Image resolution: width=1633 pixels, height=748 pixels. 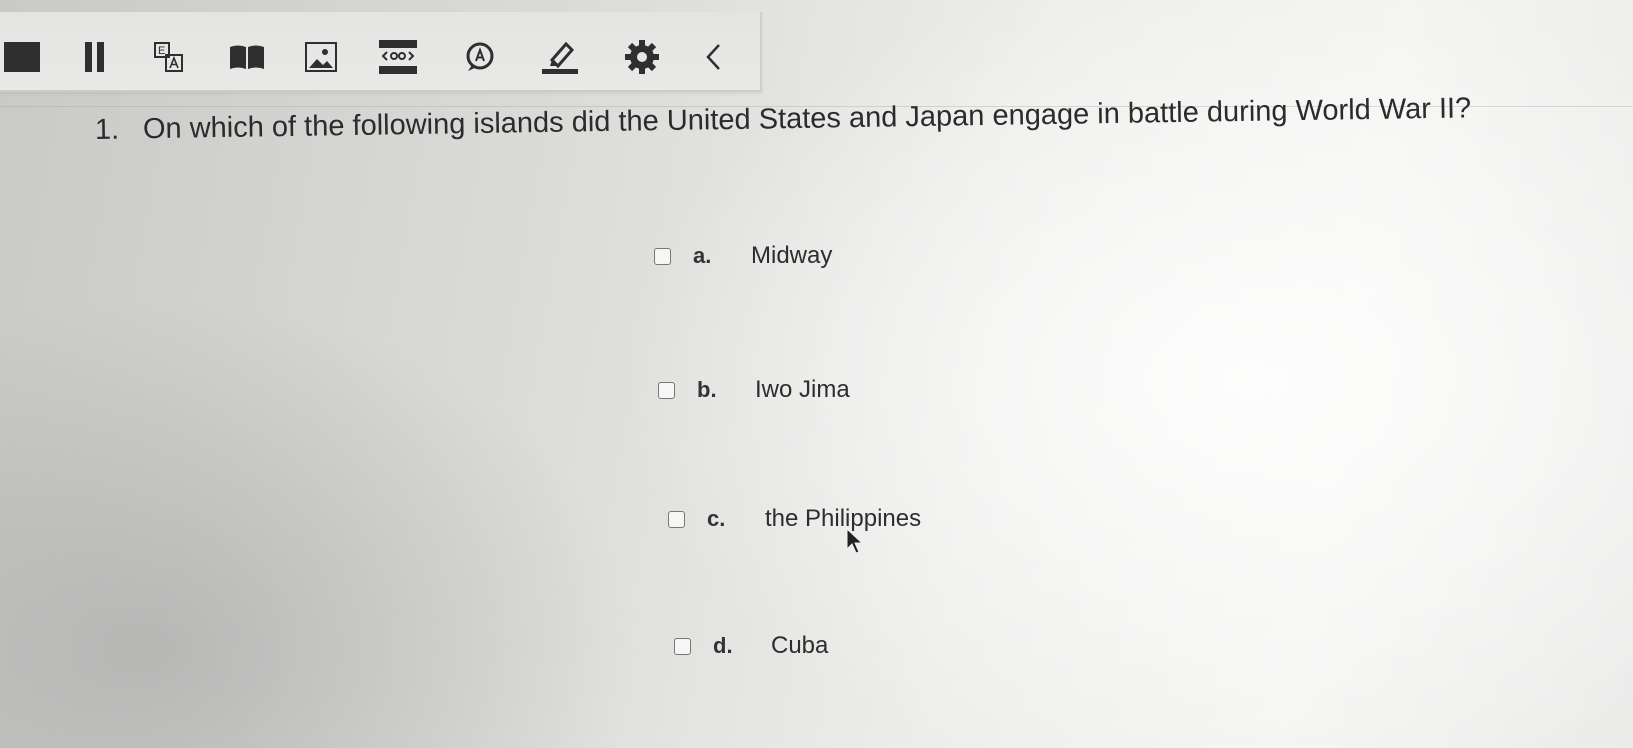 I want to click on highlighter-icon, so click(x=560, y=57).